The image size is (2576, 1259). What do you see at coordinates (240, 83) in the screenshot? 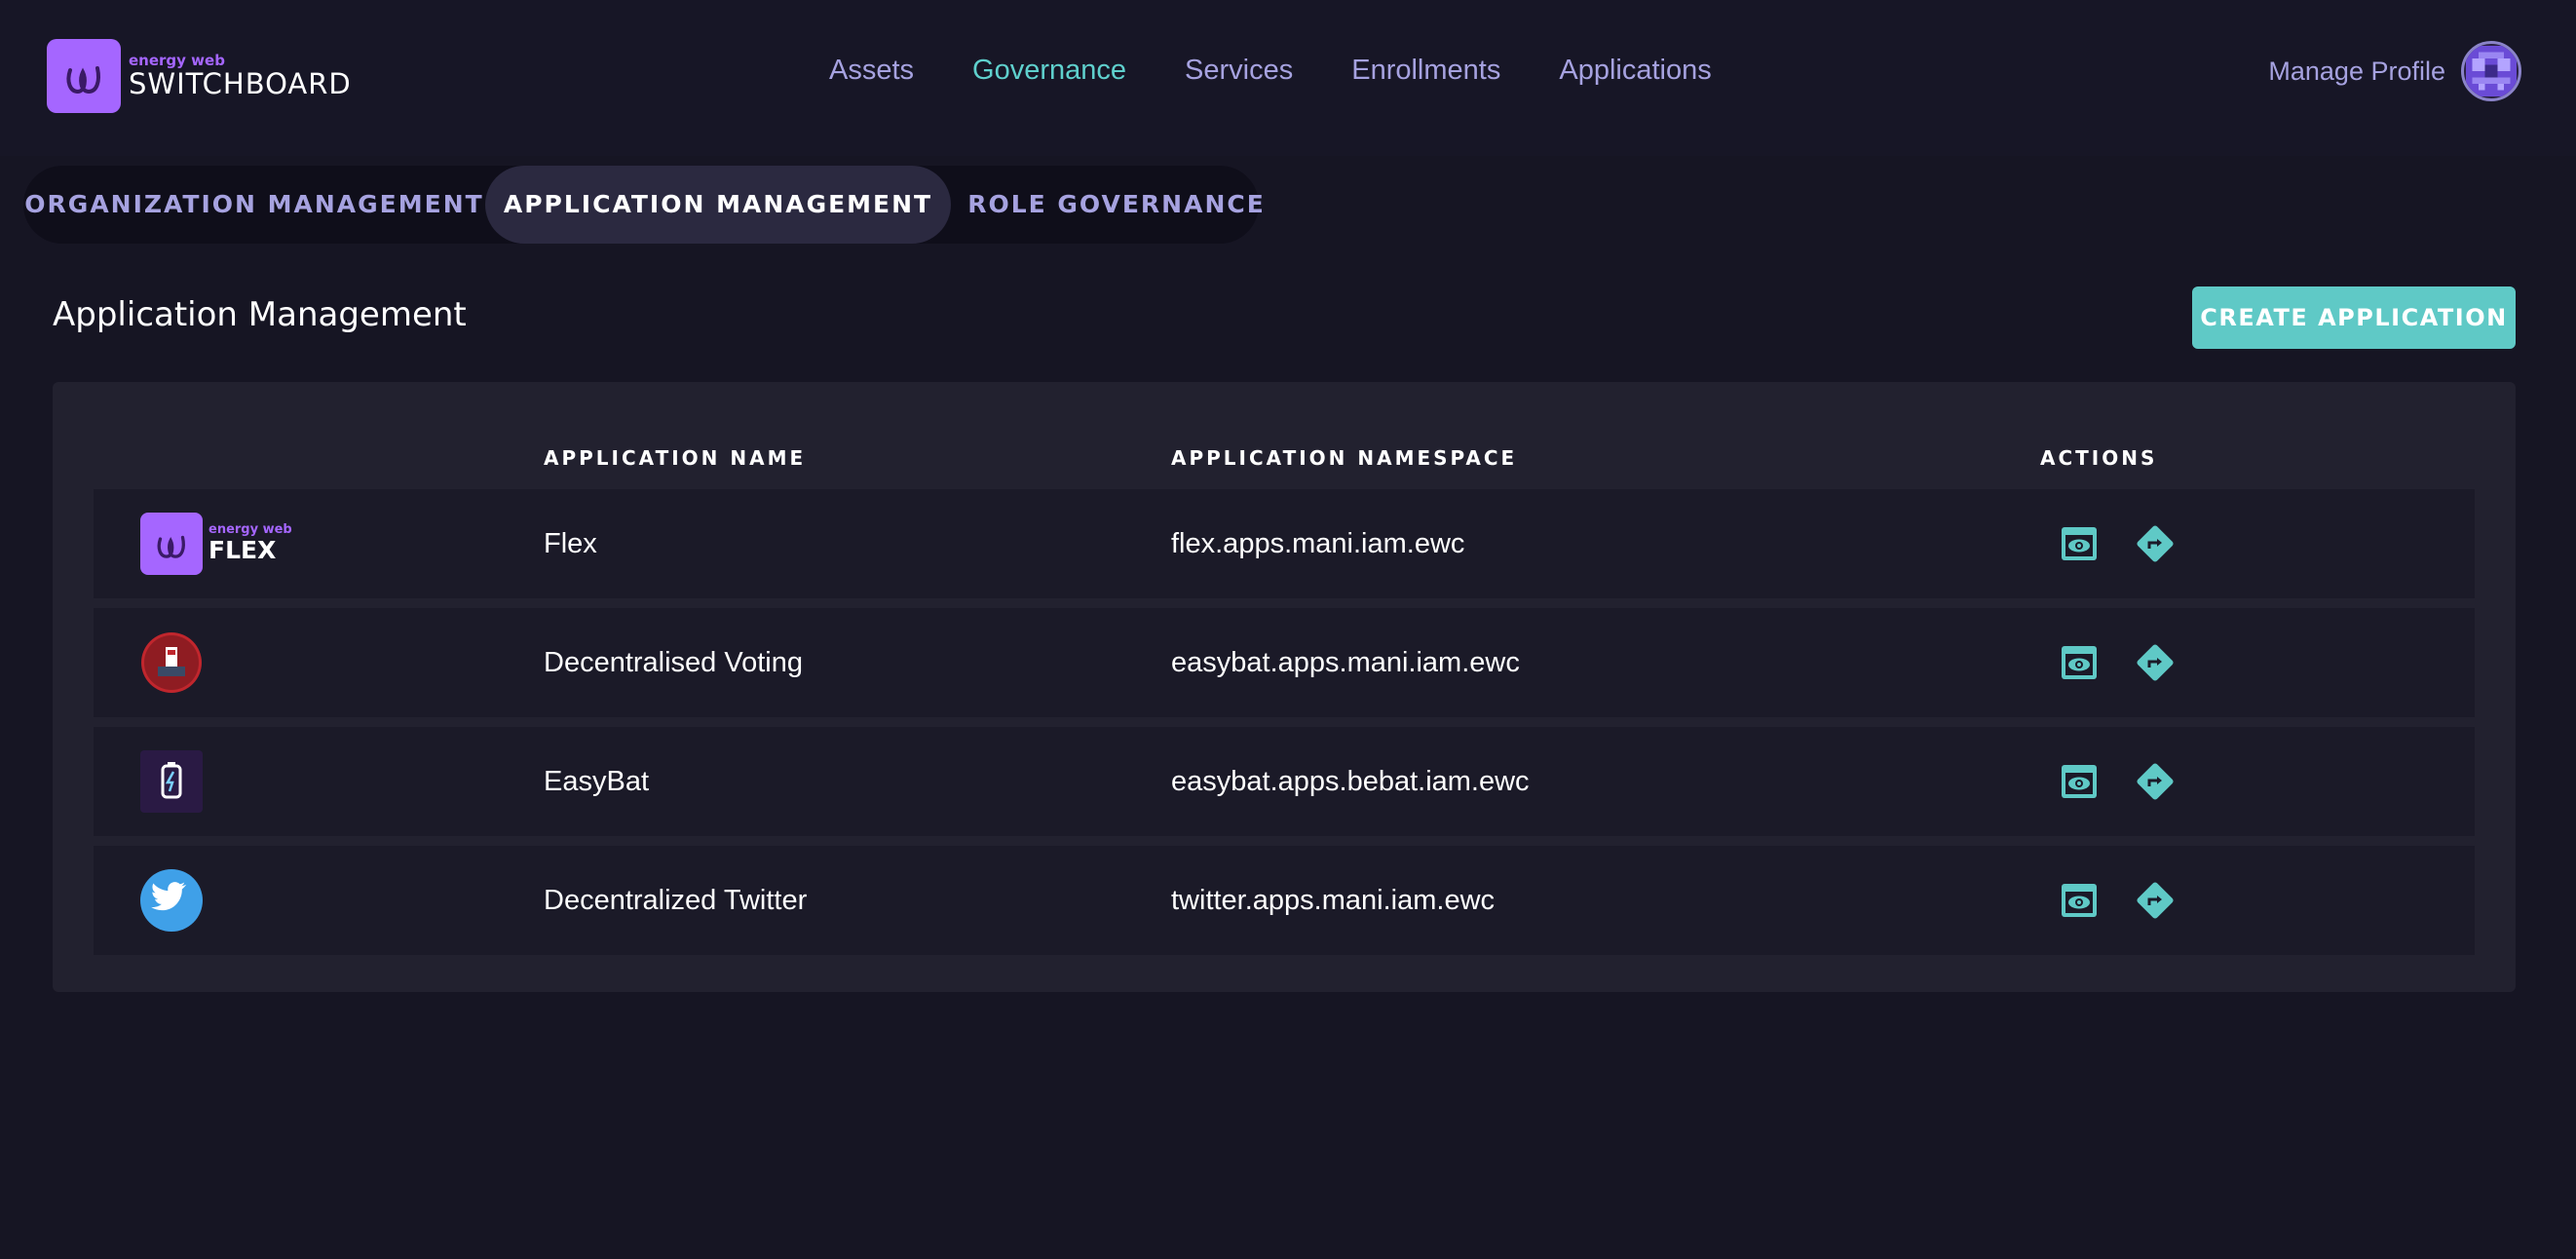
I see `brand-name: SWITCHBOARD` at bounding box center [240, 83].